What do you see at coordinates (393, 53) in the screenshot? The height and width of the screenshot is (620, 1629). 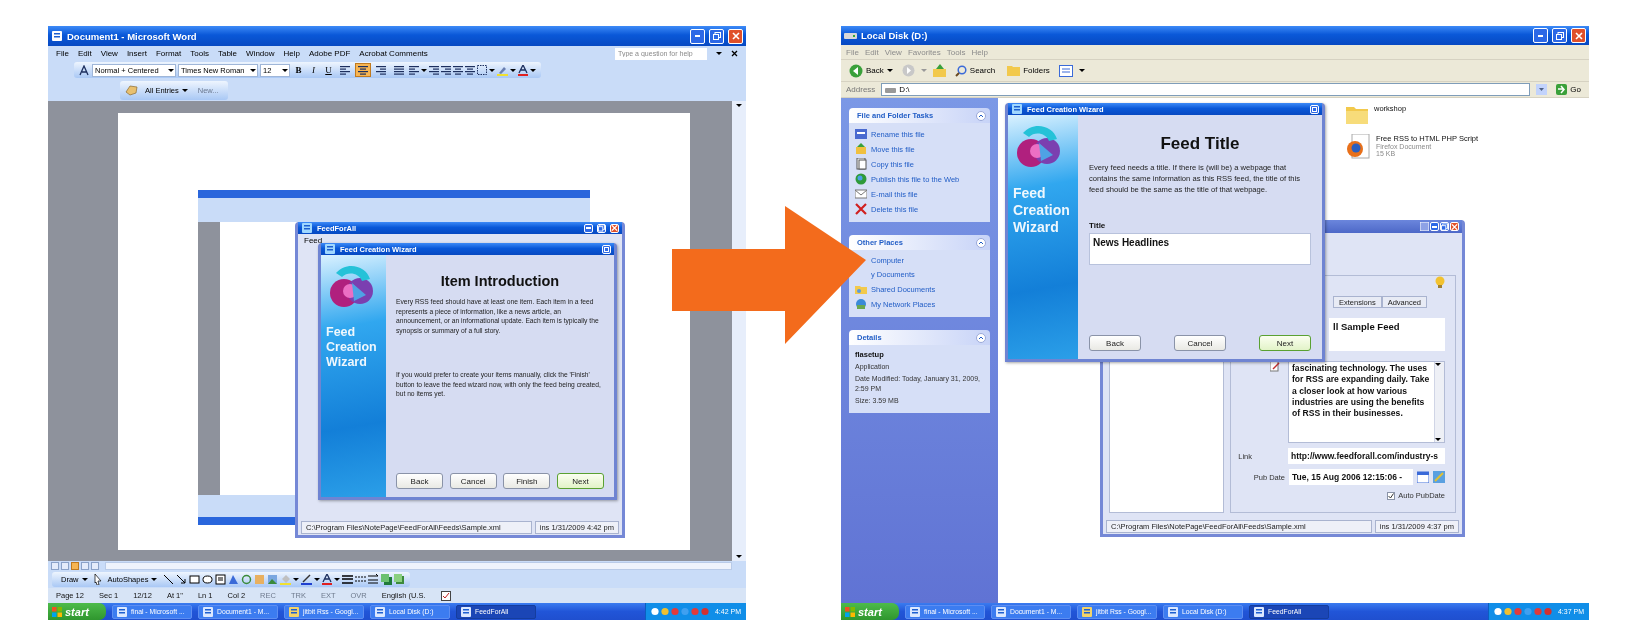 I see `menu-item: Acrobat Comments` at bounding box center [393, 53].